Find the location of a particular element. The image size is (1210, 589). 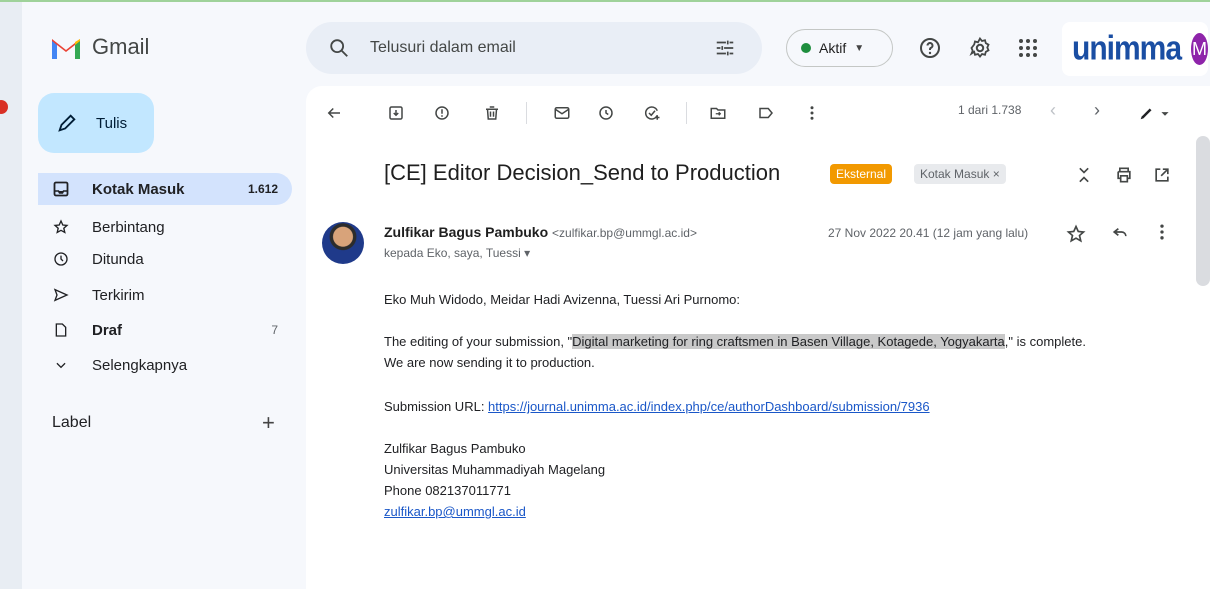

move-to-folder-icon is located at coordinates (718, 113).